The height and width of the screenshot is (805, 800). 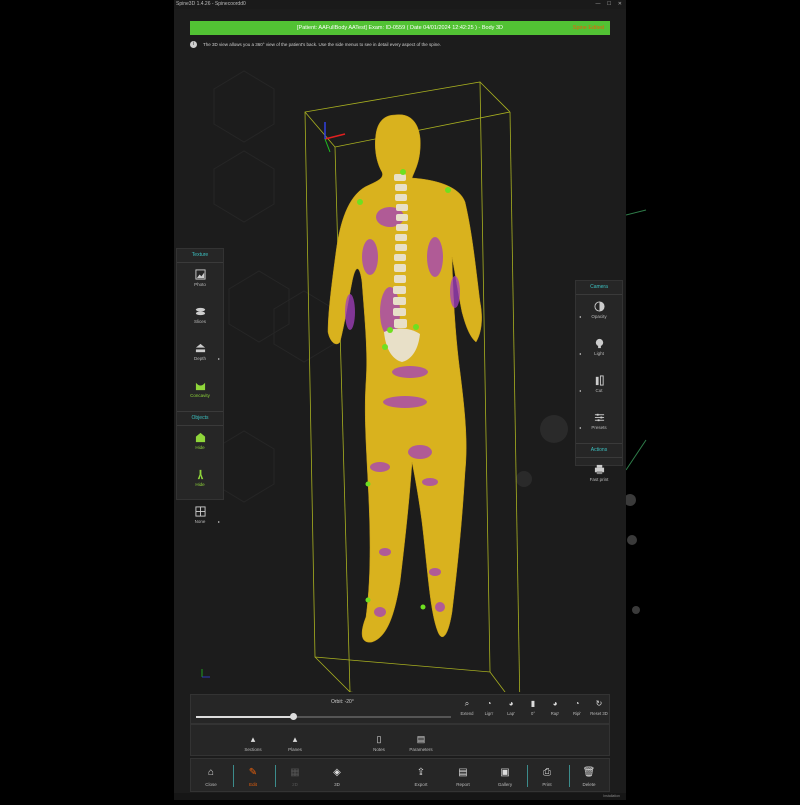 I want to click on report-icon: ▤, so click(x=463, y=772).